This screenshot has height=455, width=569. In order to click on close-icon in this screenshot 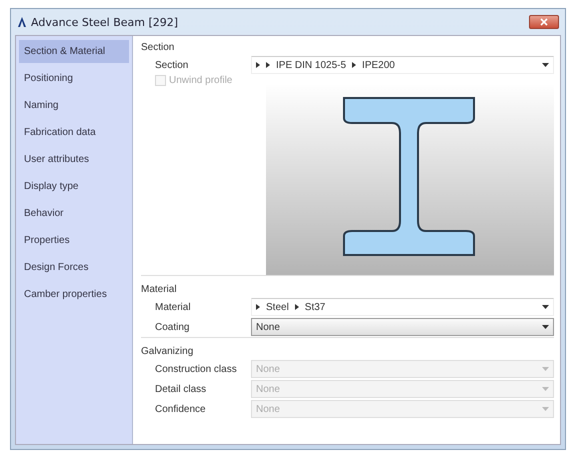, I will do `click(544, 22)`.